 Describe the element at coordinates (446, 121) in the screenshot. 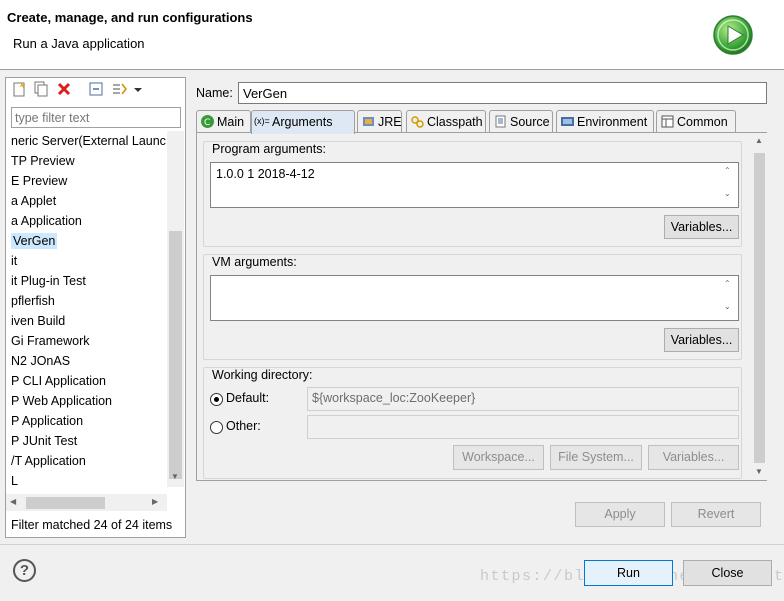

I see `tab-classpath: Classpath` at that location.